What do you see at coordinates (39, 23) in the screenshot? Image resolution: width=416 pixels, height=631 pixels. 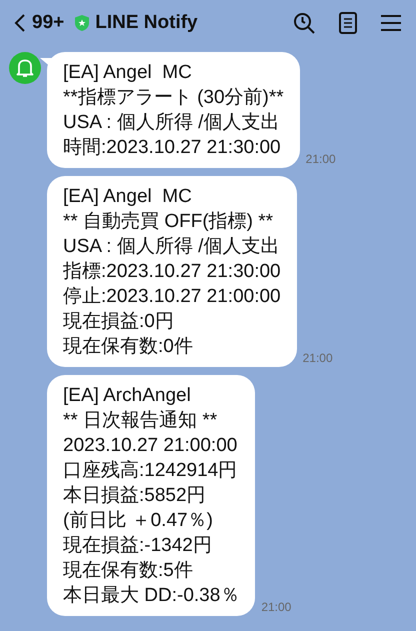 I see `back-button: 99+` at bounding box center [39, 23].